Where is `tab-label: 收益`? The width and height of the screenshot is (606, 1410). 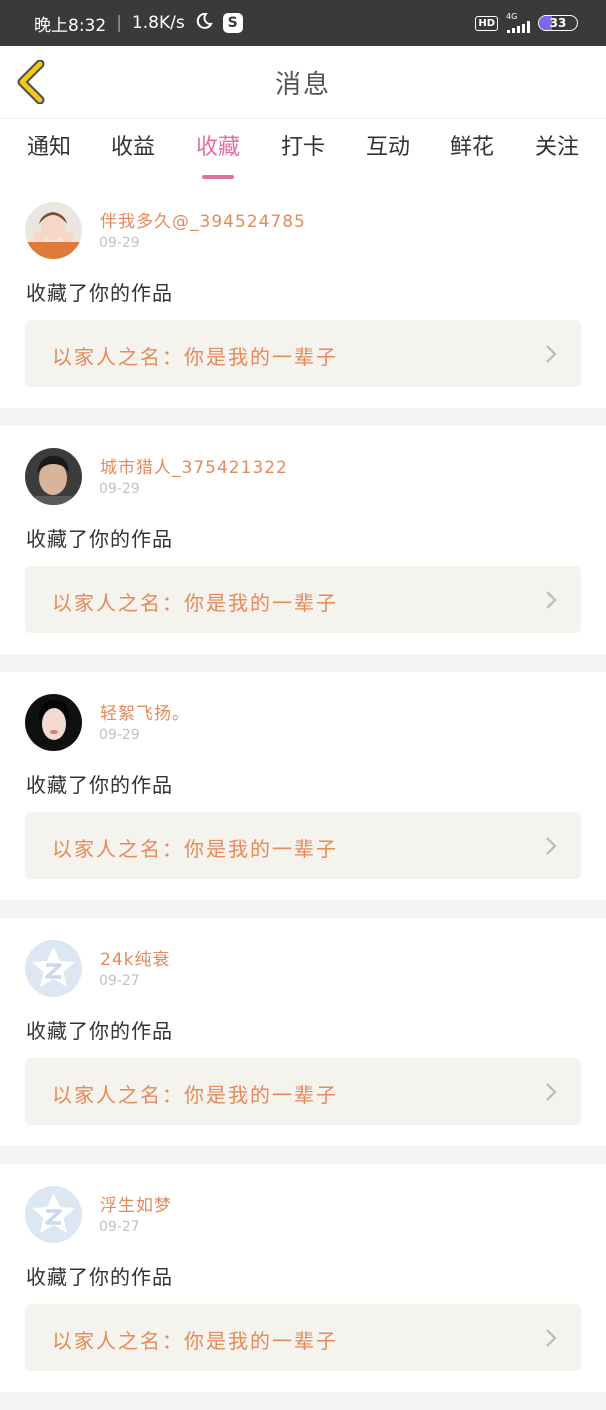 tab-label: 收益 is located at coordinates (132, 147).